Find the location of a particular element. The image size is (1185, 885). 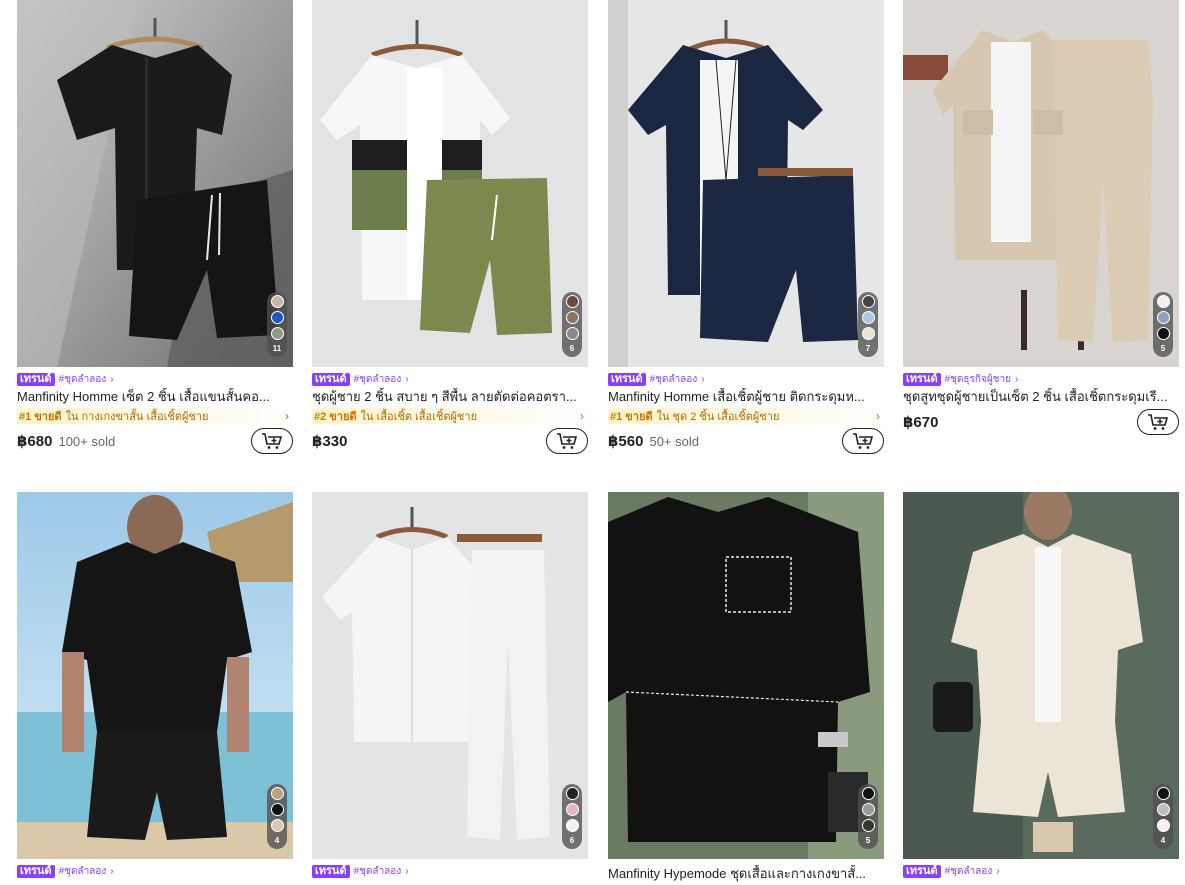

rank-category: ใน เสื้อเชิ้ต เสื้อเชิ้ตผู้ชาย is located at coordinates (419, 417).